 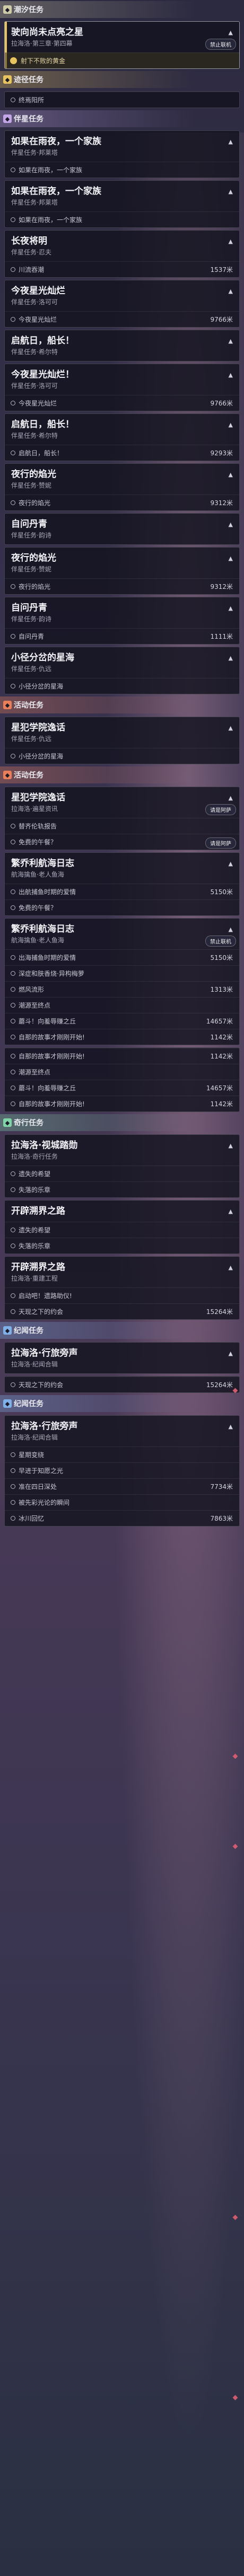 I want to click on quest-card: 拉海洛·视城踏勋 拉海洛·奇行任务 ▲ 遗失的希望 失落的乐章, so click(x=122, y=1166).